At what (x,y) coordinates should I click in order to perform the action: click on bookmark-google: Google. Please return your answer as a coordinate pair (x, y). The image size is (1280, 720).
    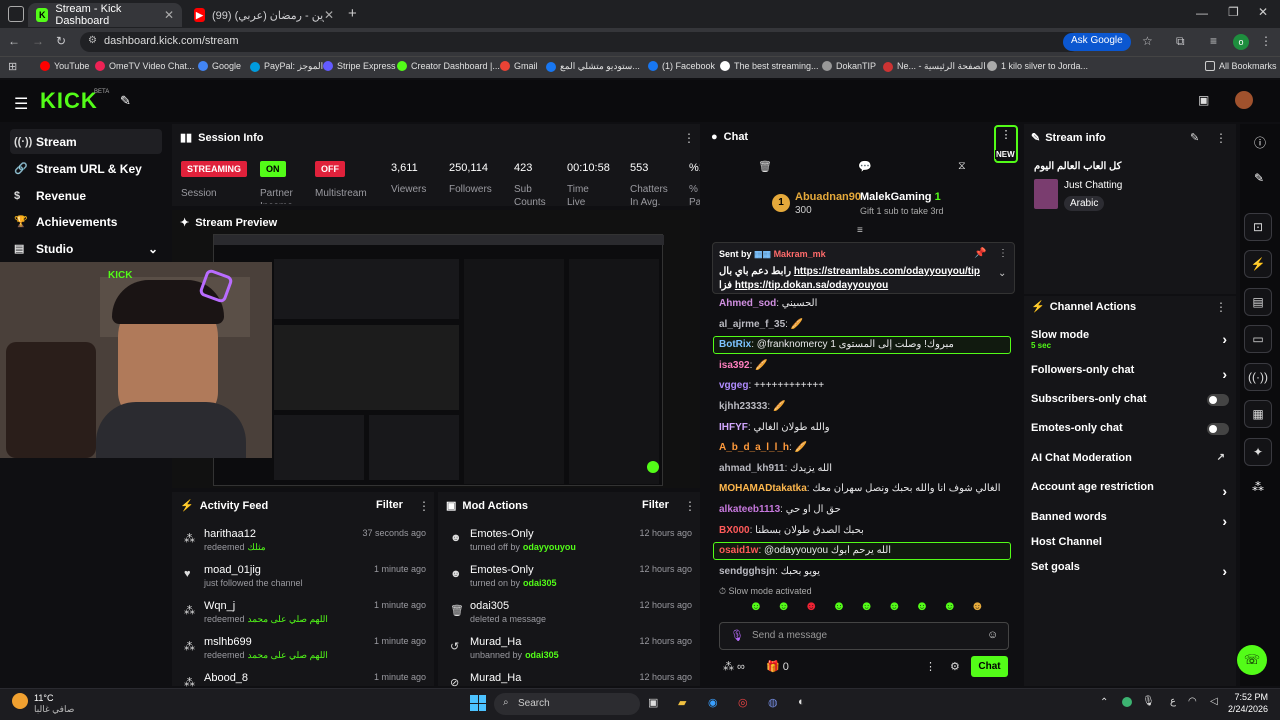
    Looking at the image, I should click on (219, 66).